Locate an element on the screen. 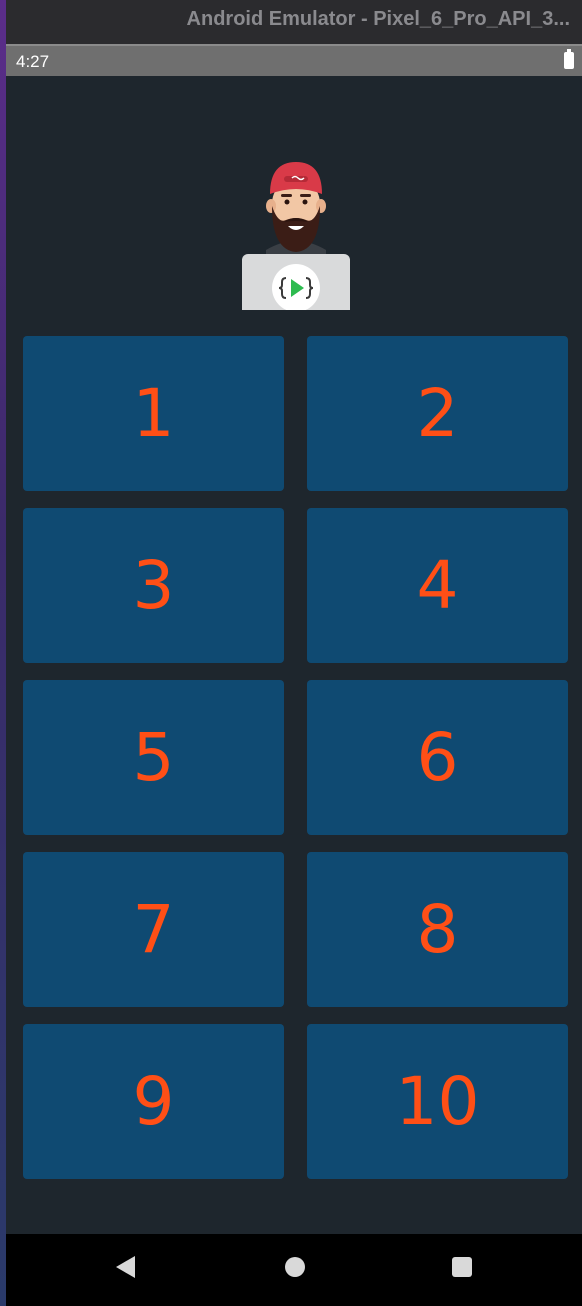 This screenshot has width=582, height=1306. developer-logo-icon is located at coordinates (296, 236).